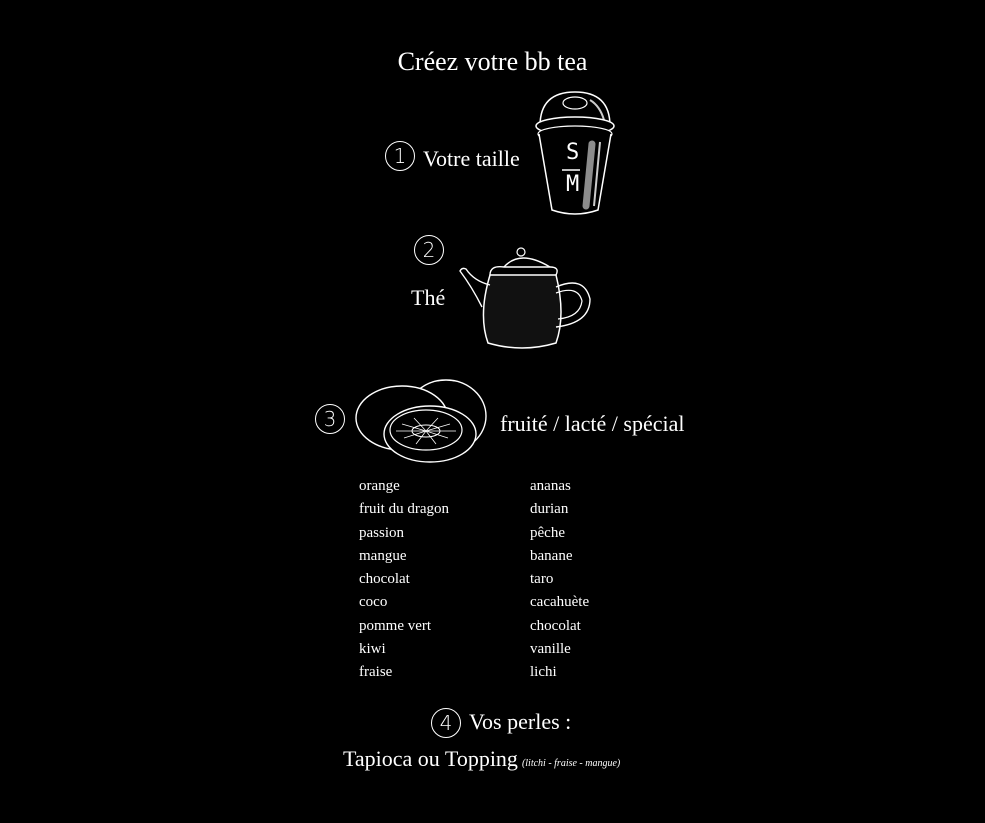 This screenshot has width=985, height=823. Describe the element at coordinates (421, 421) in the screenshot. I see `fruit-icon` at that location.